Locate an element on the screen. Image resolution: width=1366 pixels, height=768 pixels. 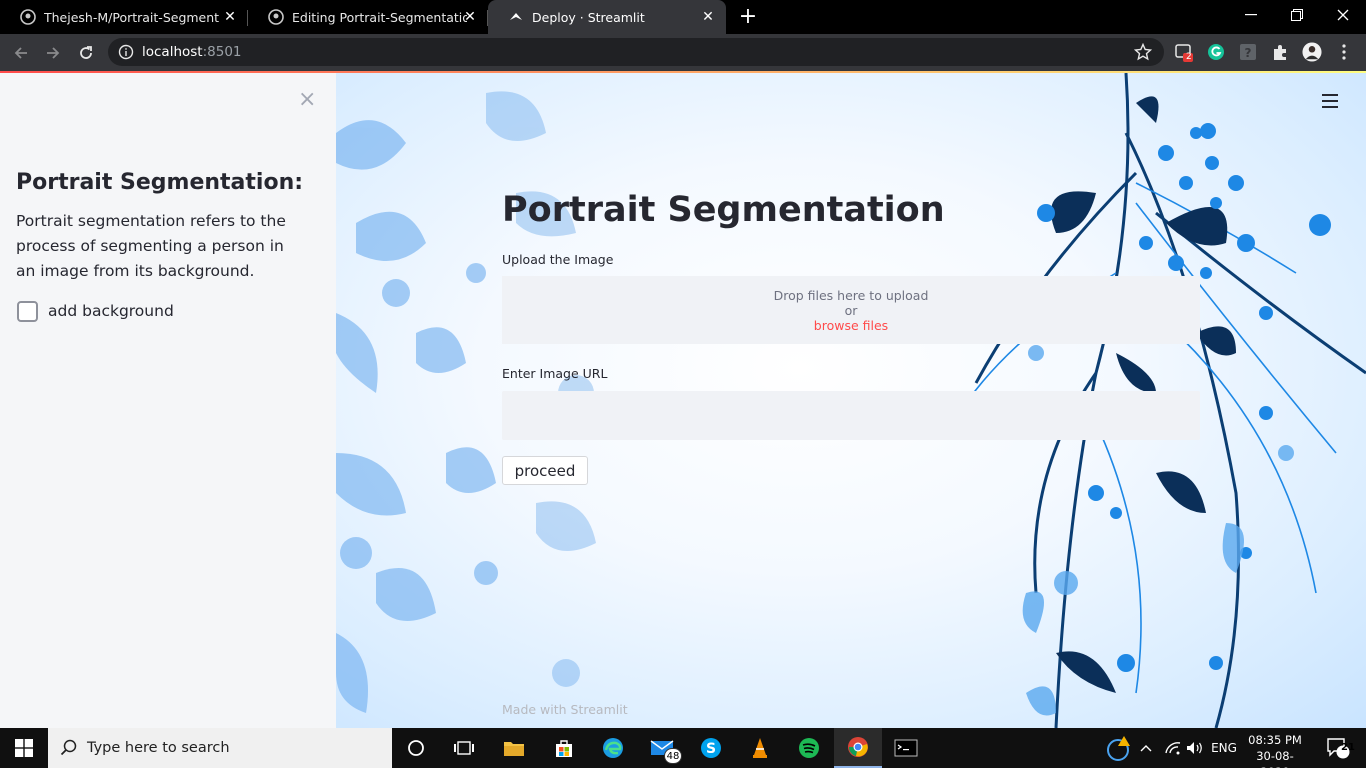
hamburger-menu-icon is located at coordinates (1330, 100).